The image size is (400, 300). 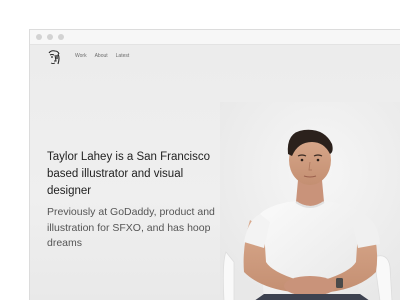 I want to click on nav-item-about: About, so click(x=101, y=56).